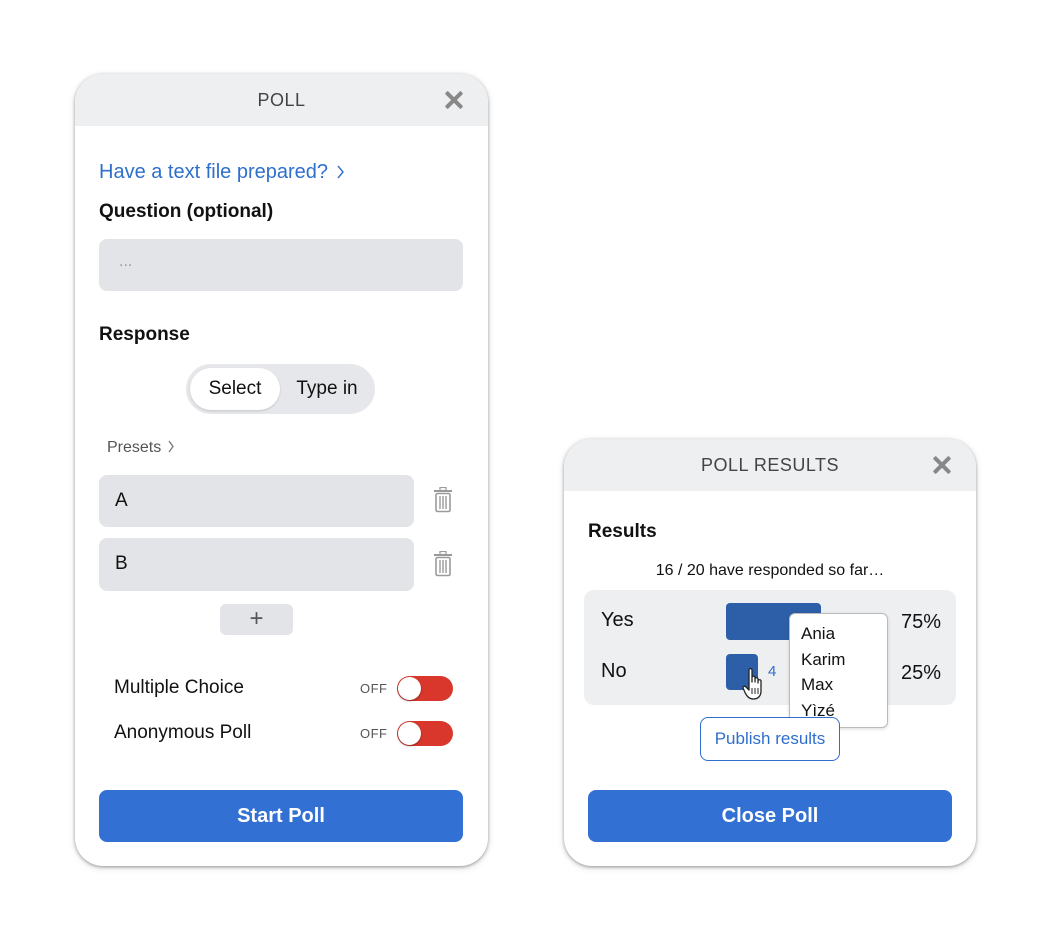 This screenshot has width=1057, height=940. Describe the element at coordinates (622, 531) in the screenshot. I see `results-heading: Results` at that location.